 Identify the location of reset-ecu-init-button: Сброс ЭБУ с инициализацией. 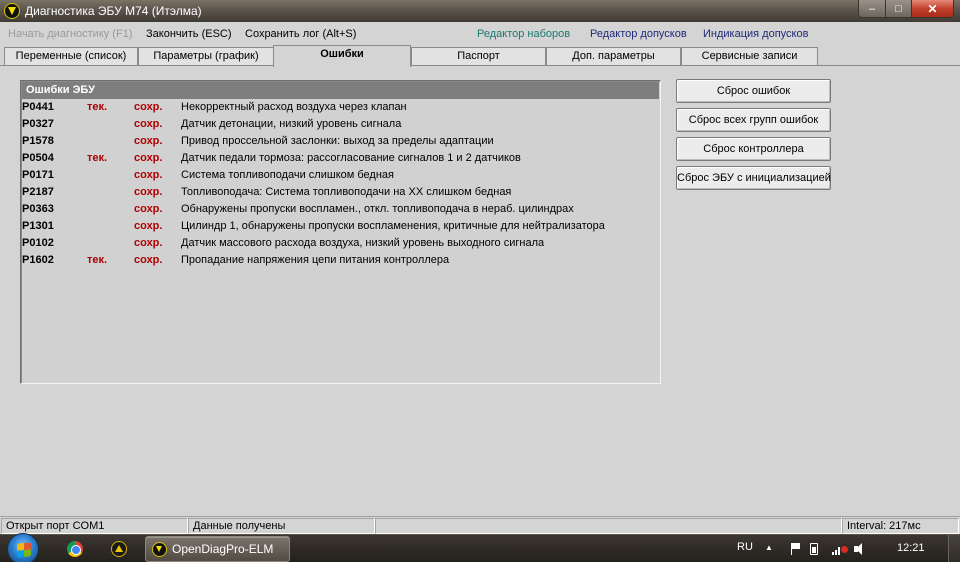
(753, 178).